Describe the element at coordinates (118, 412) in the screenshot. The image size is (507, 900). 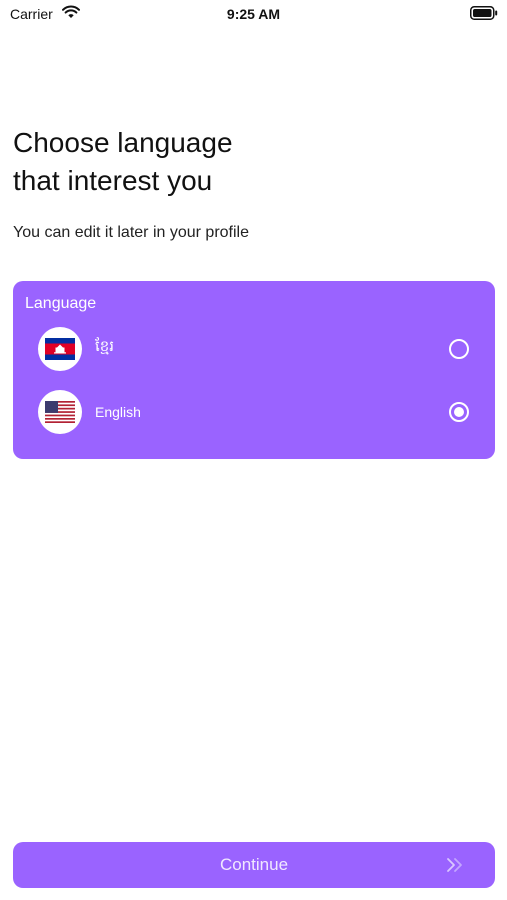
I see `language-option-english-label: English` at that location.